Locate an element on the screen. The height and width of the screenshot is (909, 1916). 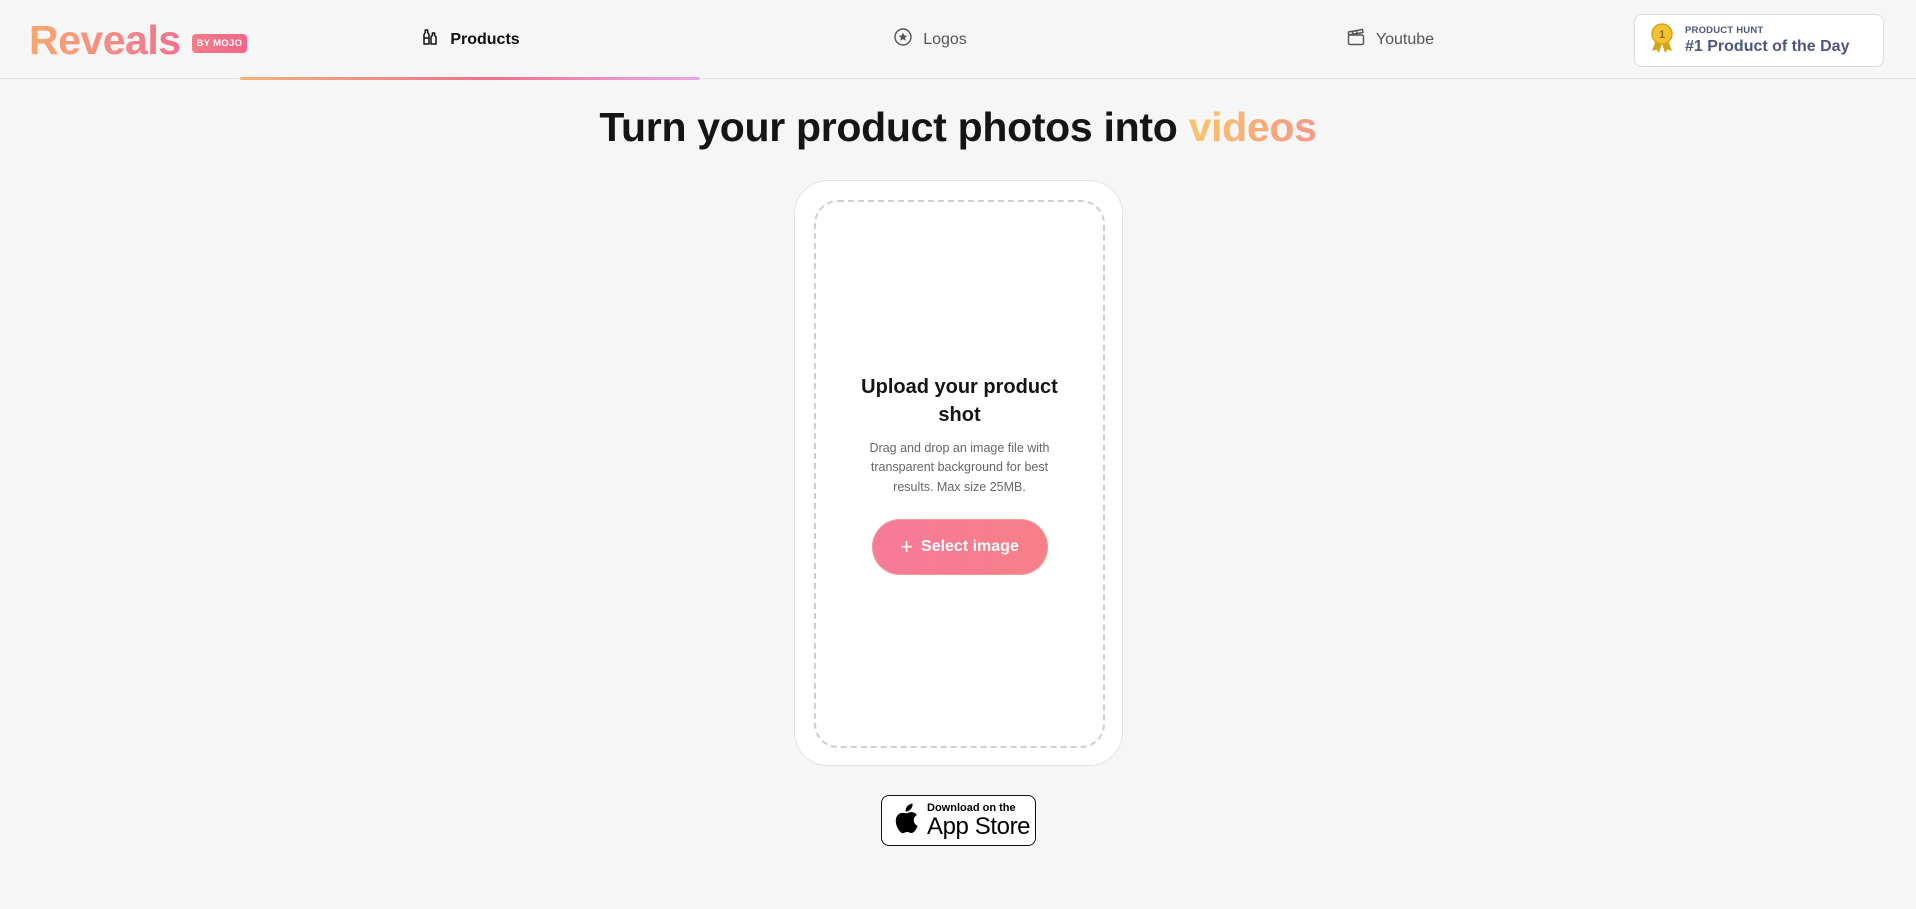
select-image-button: + Select image is located at coordinates (959, 547).